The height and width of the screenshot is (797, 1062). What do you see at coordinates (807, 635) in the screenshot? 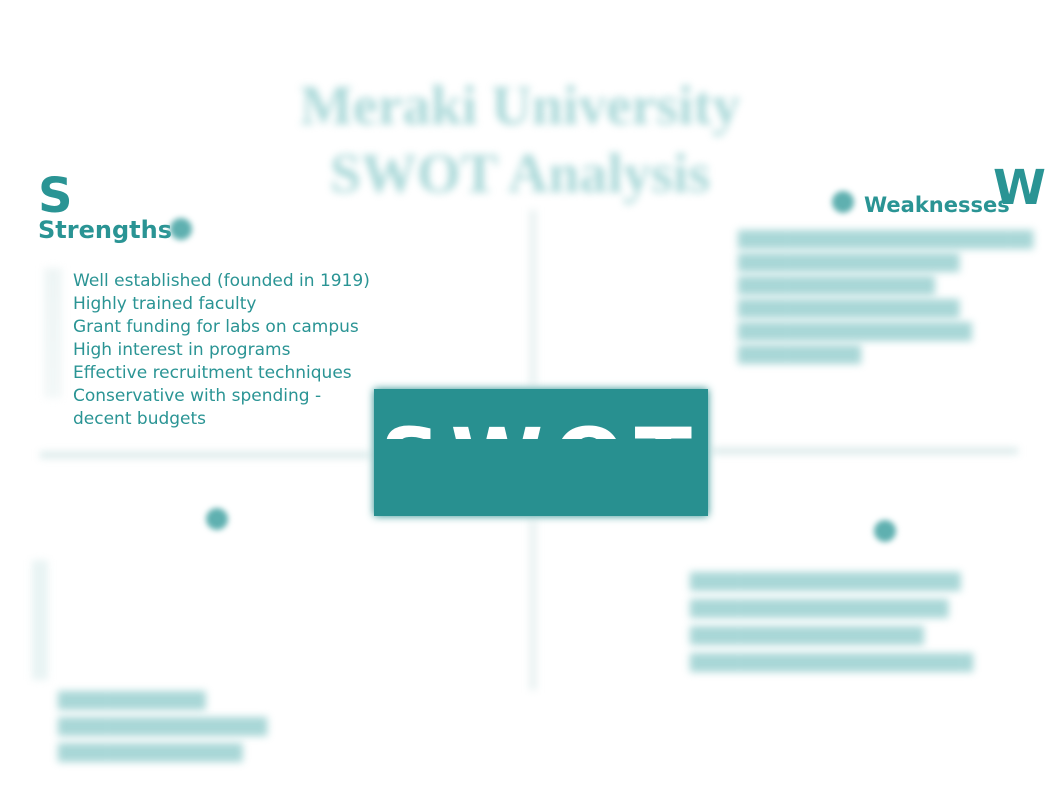
I see `threat-item: ███████████████████` at bounding box center [807, 635].